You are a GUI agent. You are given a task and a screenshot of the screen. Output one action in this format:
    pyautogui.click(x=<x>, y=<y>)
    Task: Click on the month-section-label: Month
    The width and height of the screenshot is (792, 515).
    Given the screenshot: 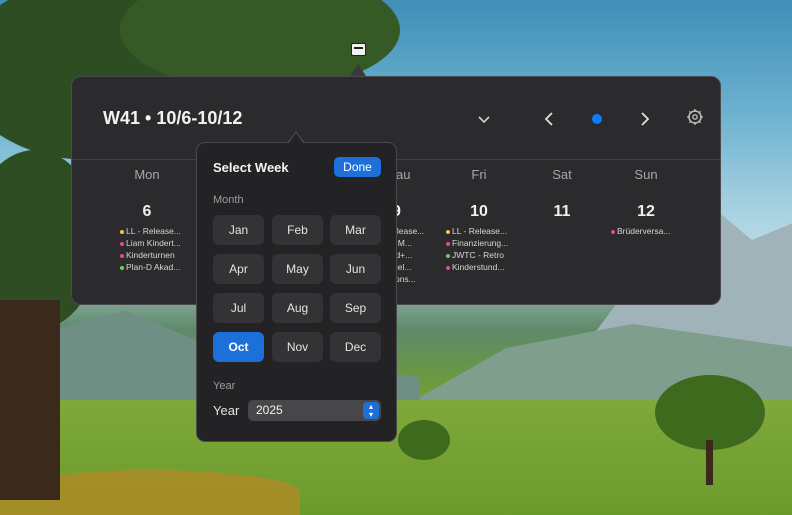 What is the action you would take?
    pyautogui.click(x=228, y=200)
    